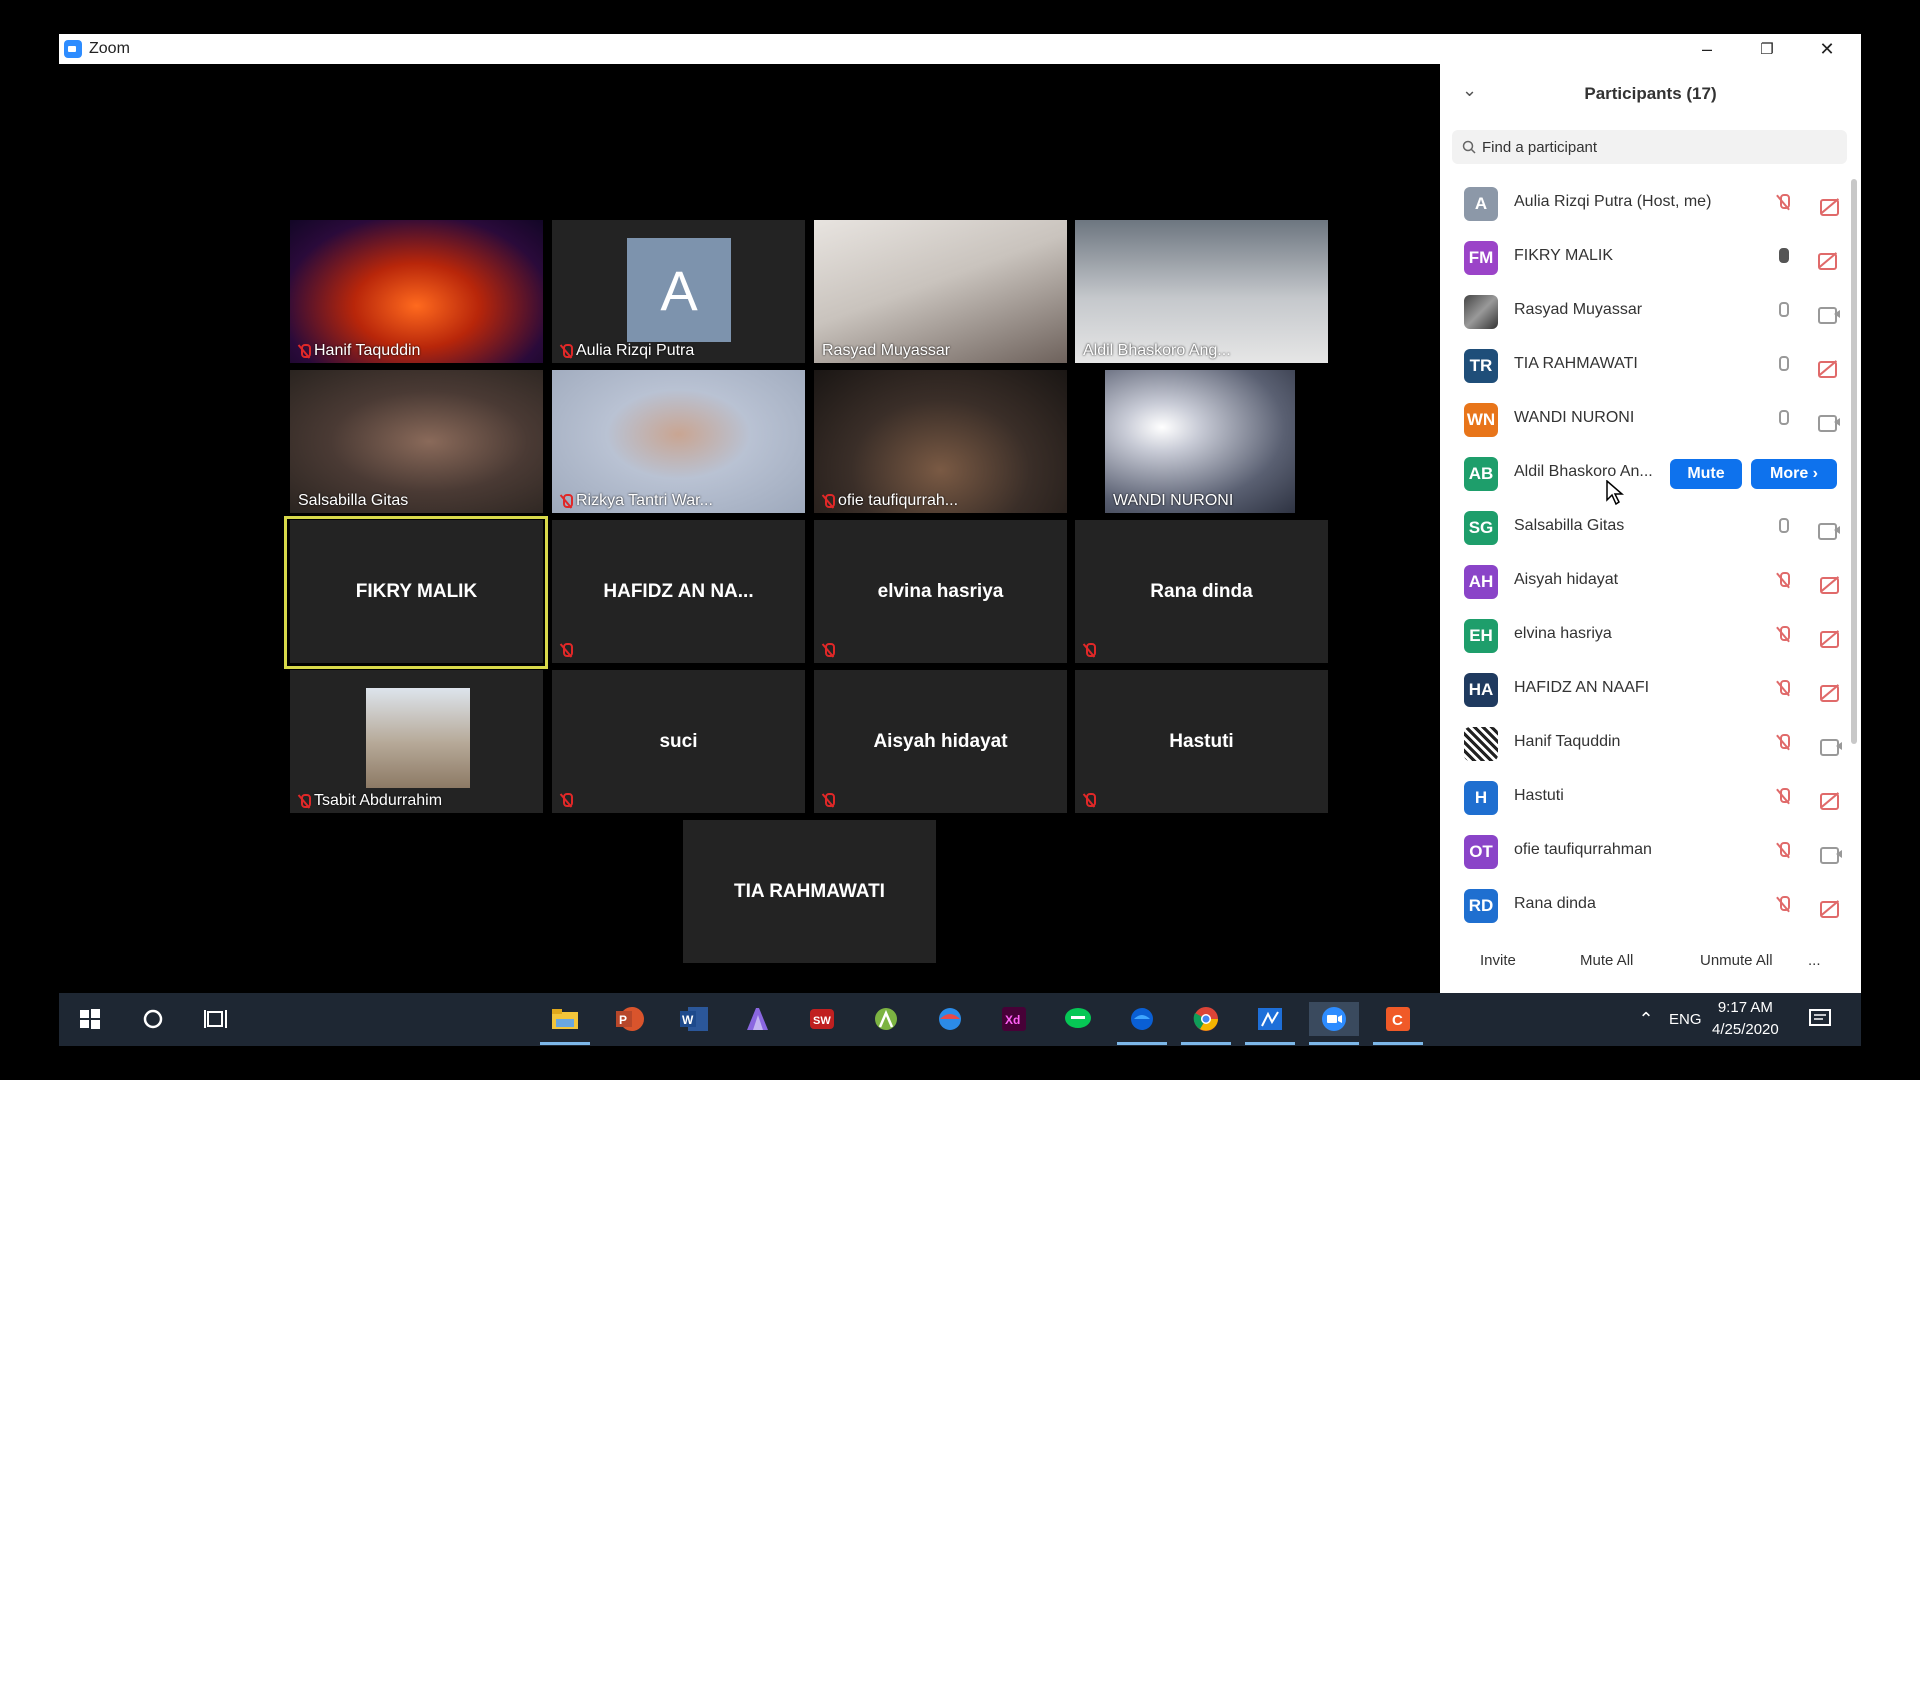  Describe the element at coordinates (960, 49) in the screenshot. I see `title-bar: Zoom – ❐ ✕` at that location.